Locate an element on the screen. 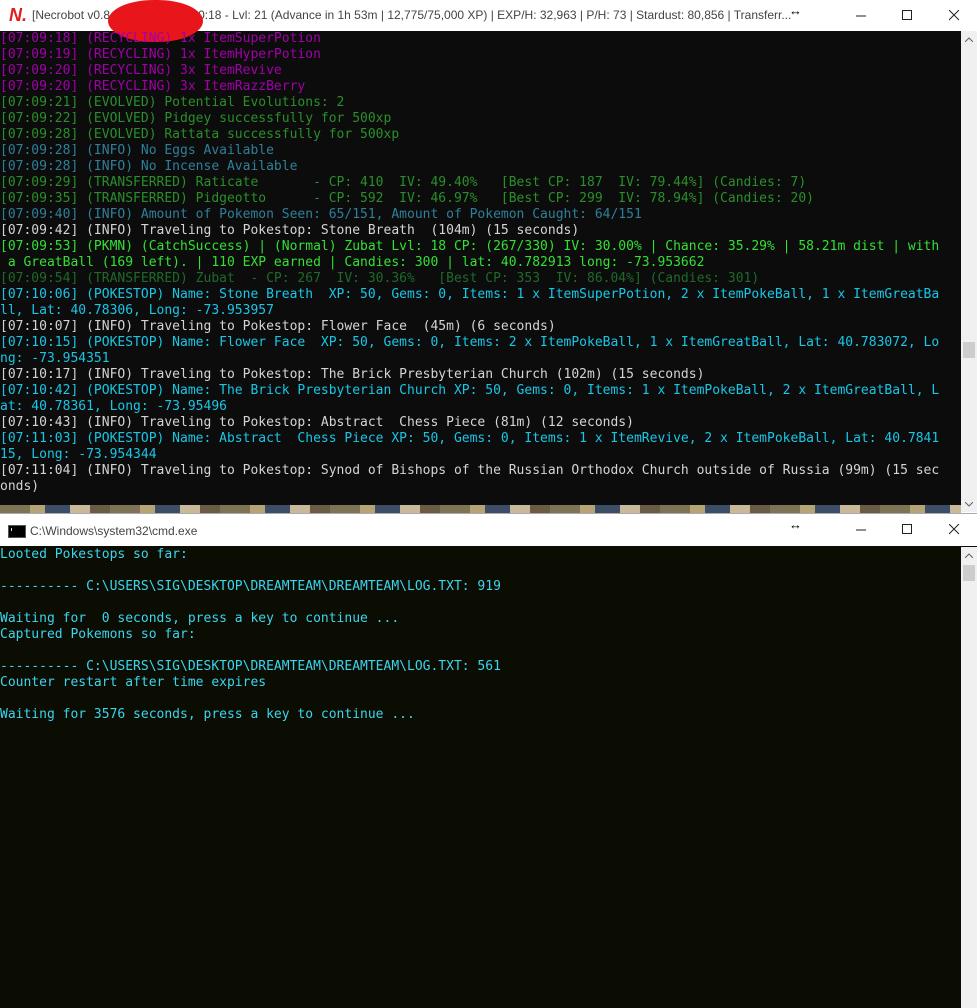  console-line: Looted Pokestops so far: is located at coordinates (94, 554).